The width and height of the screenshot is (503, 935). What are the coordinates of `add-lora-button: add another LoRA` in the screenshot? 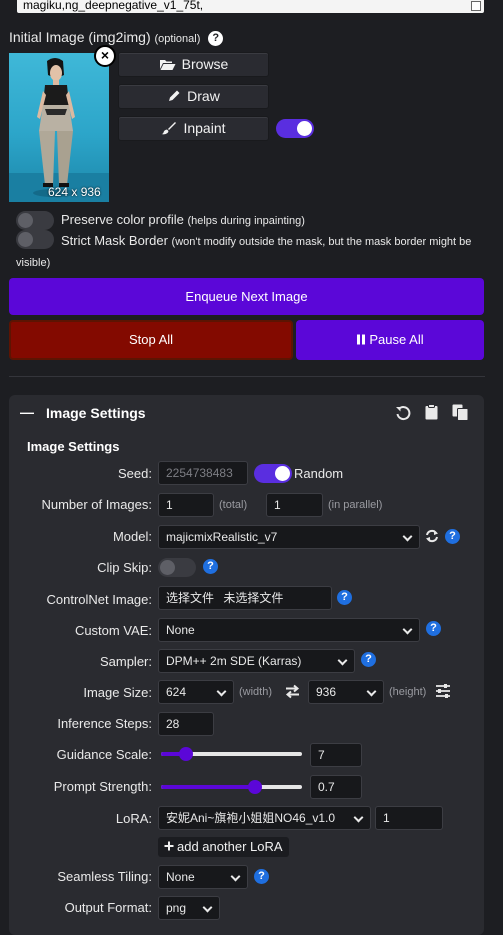 It's located at (223, 847).